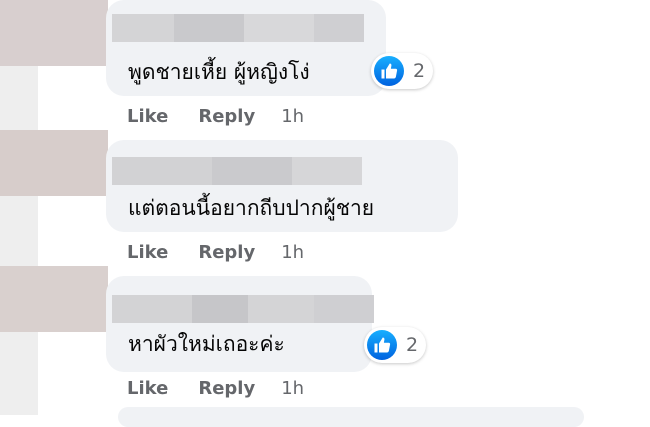 This screenshot has height=427, width=650. What do you see at coordinates (206, 344) in the screenshot?
I see `comment-text: หาผัวใหม่เถอะค่ะ` at bounding box center [206, 344].